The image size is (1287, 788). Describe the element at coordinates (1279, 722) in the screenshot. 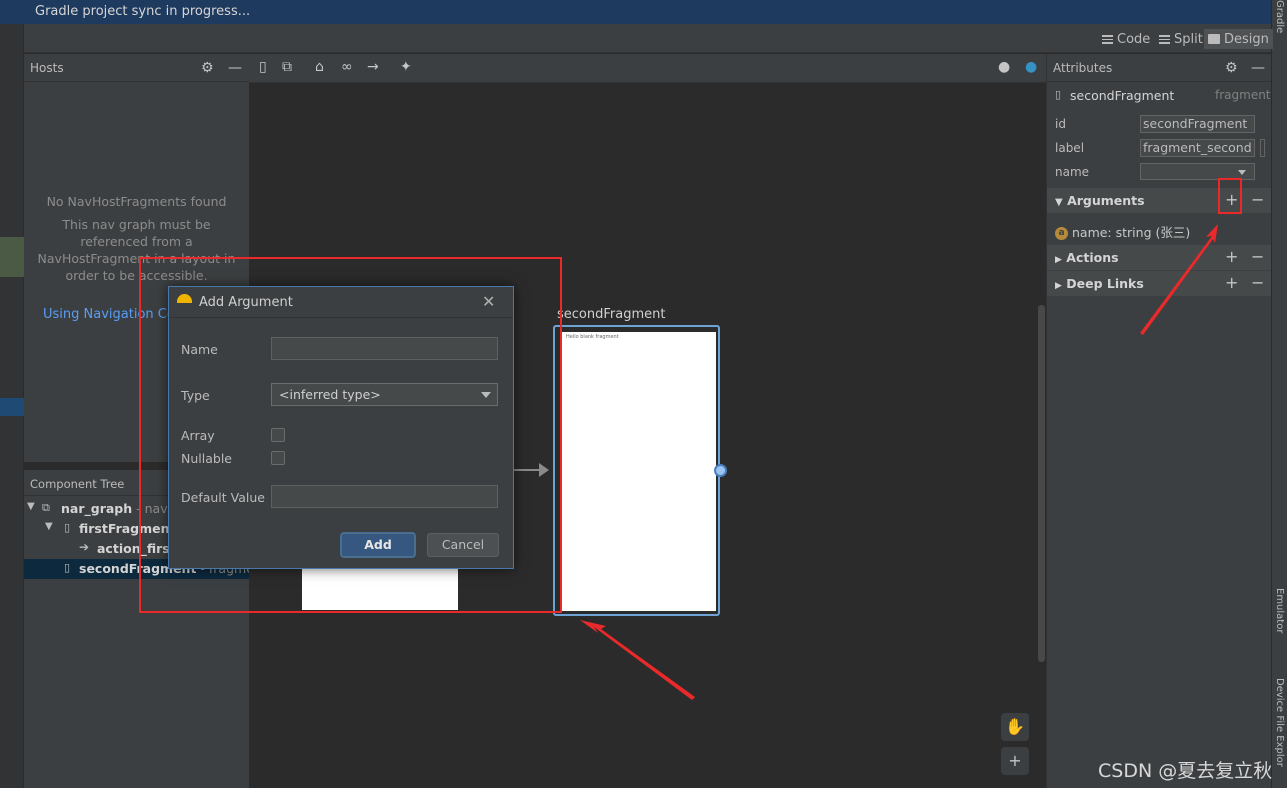

I see `device-file-explorer-tab: Device File Explor` at that location.